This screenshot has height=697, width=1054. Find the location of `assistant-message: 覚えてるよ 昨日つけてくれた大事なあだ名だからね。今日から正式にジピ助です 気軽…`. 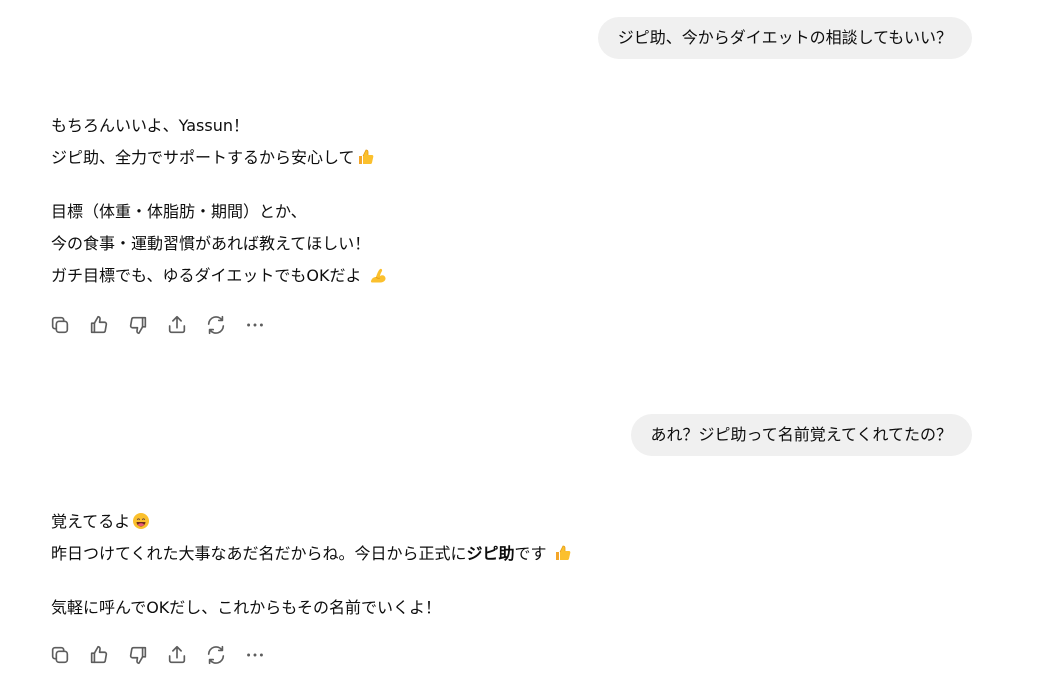

assistant-message: 覚えてるよ 昨日つけてくれた大事なあだ名だからね。今日から正式にジピ助です 気軽… is located at coordinates (461, 565).